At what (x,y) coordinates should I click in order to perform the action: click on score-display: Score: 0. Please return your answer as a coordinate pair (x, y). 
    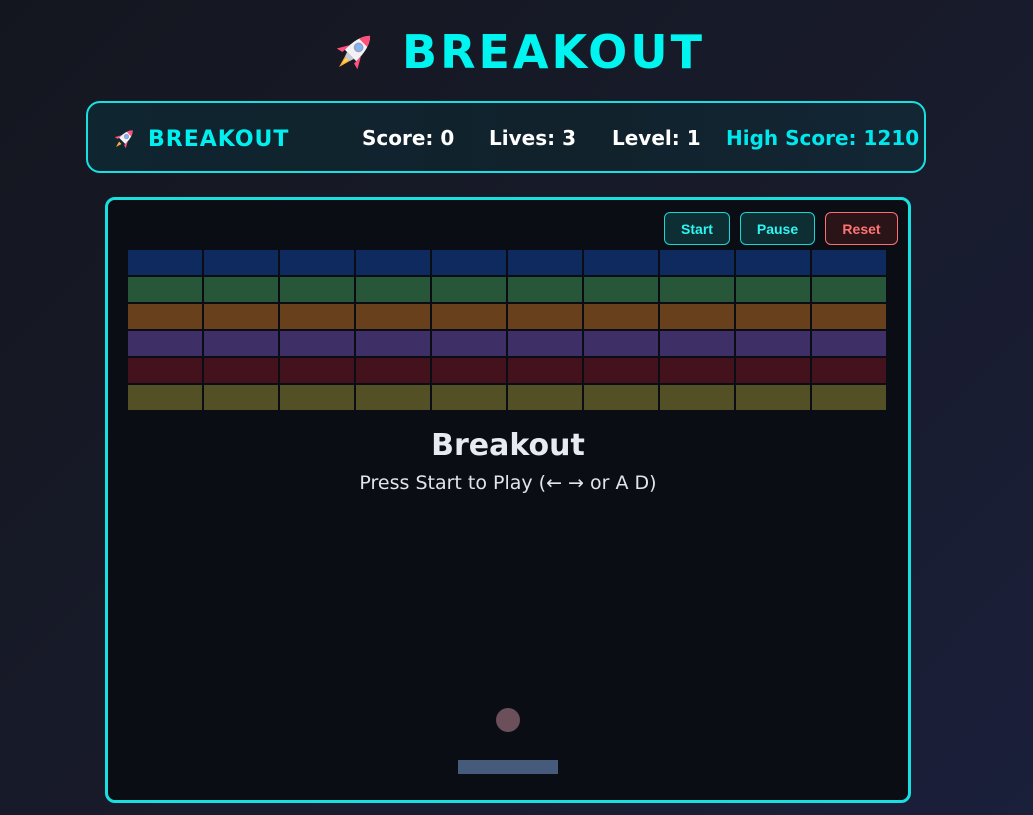
    Looking at the image, I should click on (408, 138).